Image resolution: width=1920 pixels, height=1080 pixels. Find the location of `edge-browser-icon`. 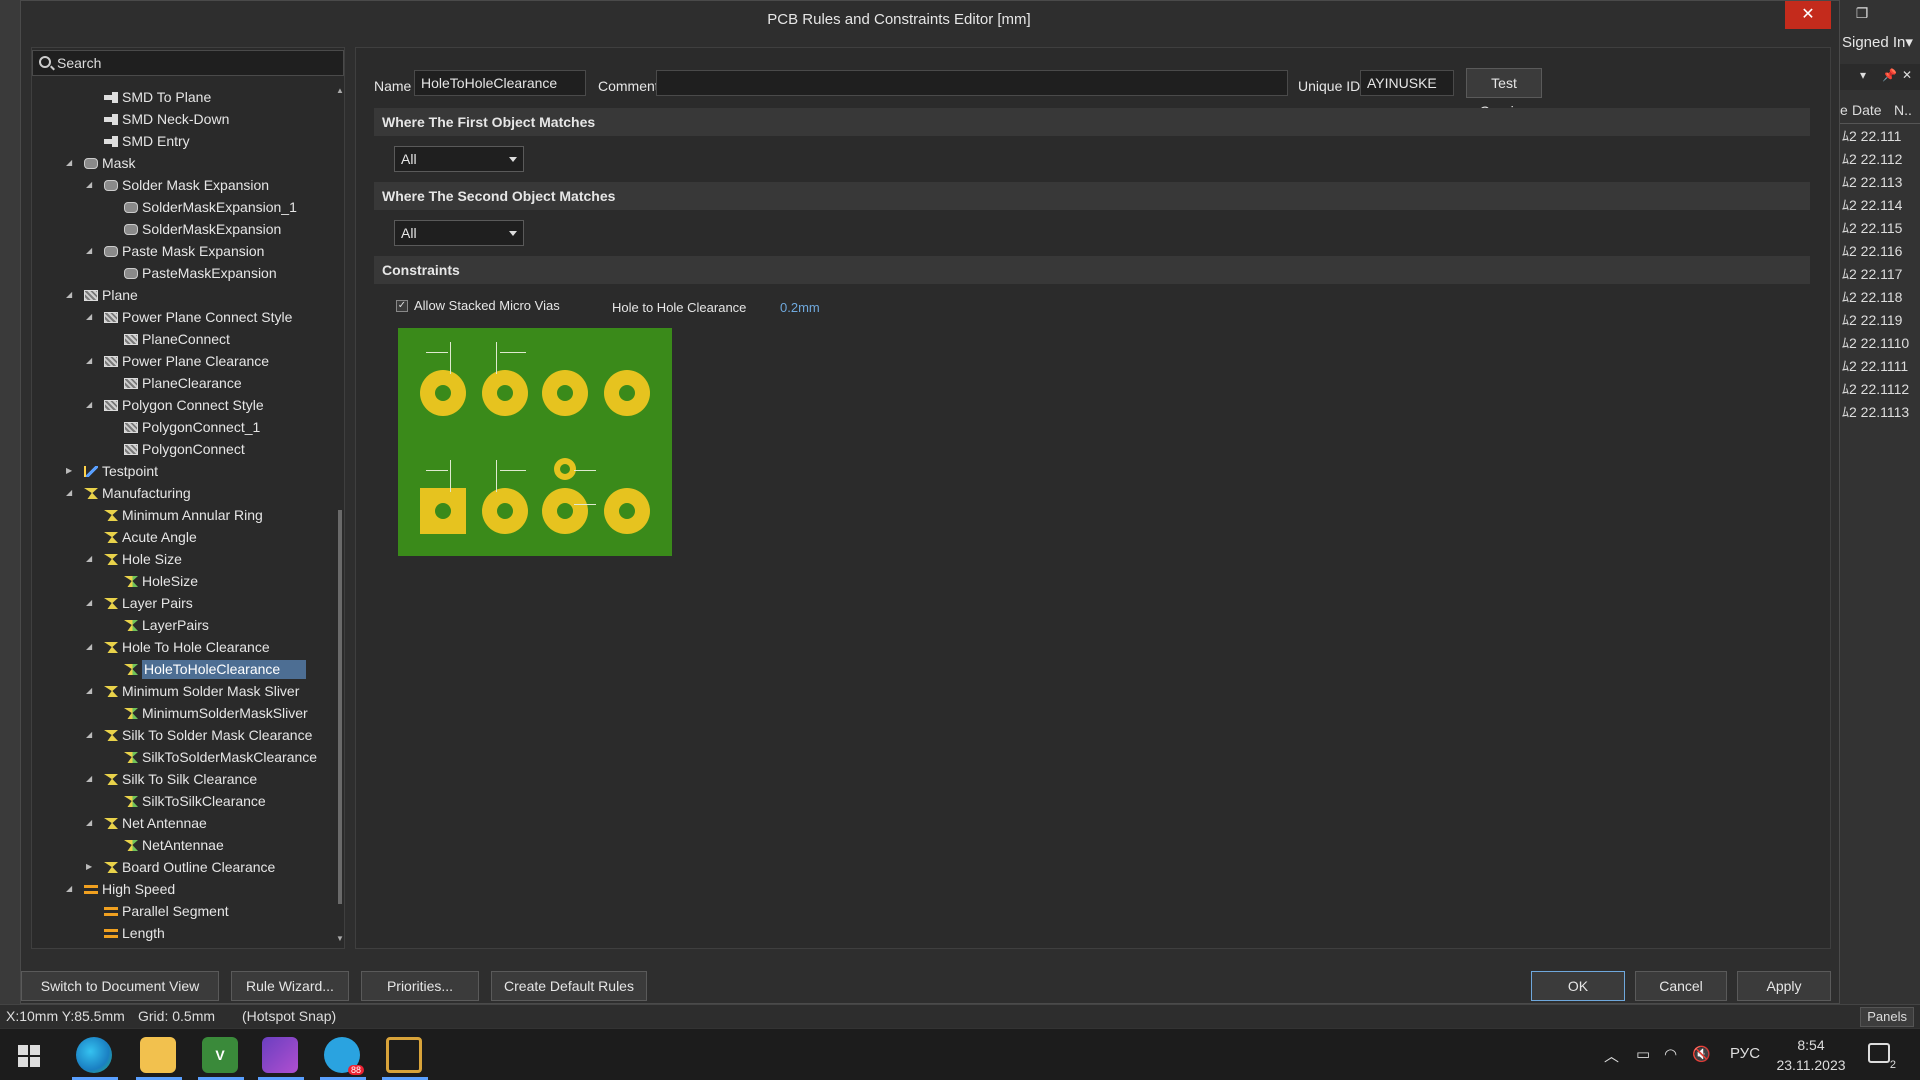

edge-browser-icon is located at coordinates (94, 1055).